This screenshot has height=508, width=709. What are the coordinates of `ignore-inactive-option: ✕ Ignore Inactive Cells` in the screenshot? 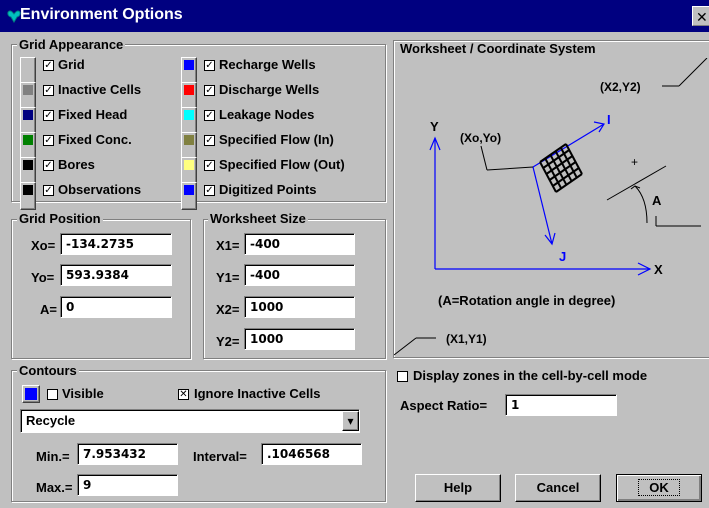 It's located at (276, 394).